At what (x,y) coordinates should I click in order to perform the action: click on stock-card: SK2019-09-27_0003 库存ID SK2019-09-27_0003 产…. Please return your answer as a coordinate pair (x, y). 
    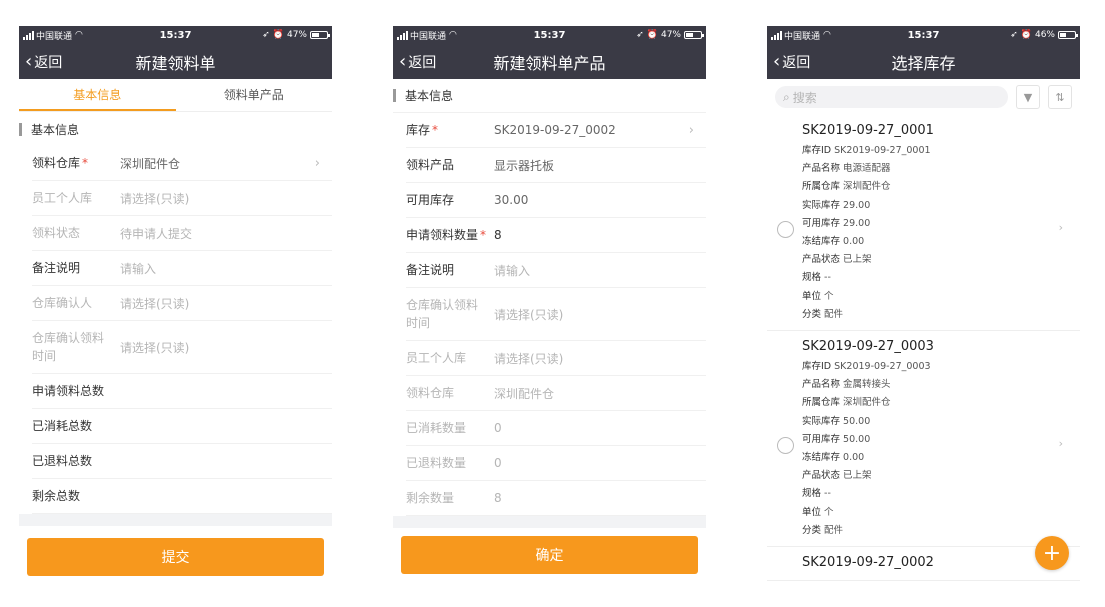
    Looking at the image, I should click on (923, 439).